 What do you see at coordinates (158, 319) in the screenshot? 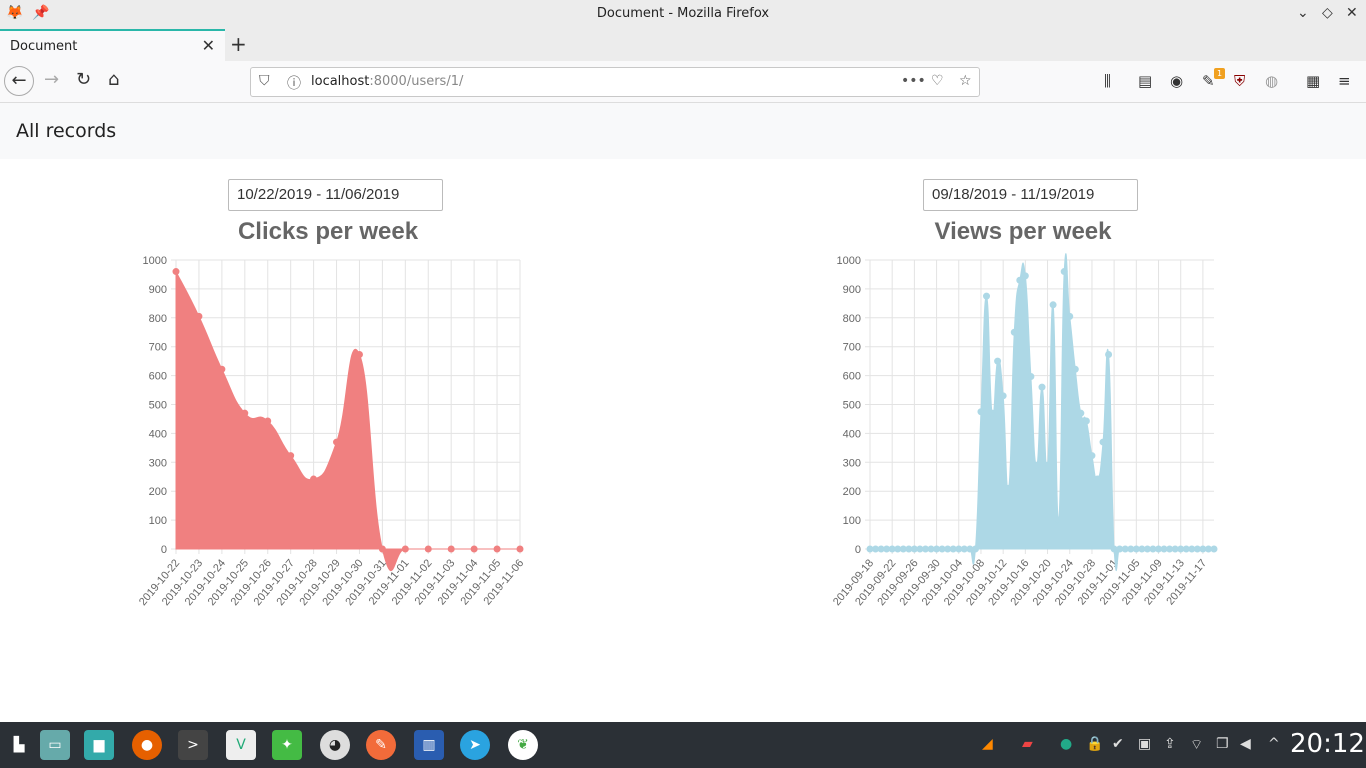
I see `clicks-y-tick-label: 800` at bounding box center [158, 319].